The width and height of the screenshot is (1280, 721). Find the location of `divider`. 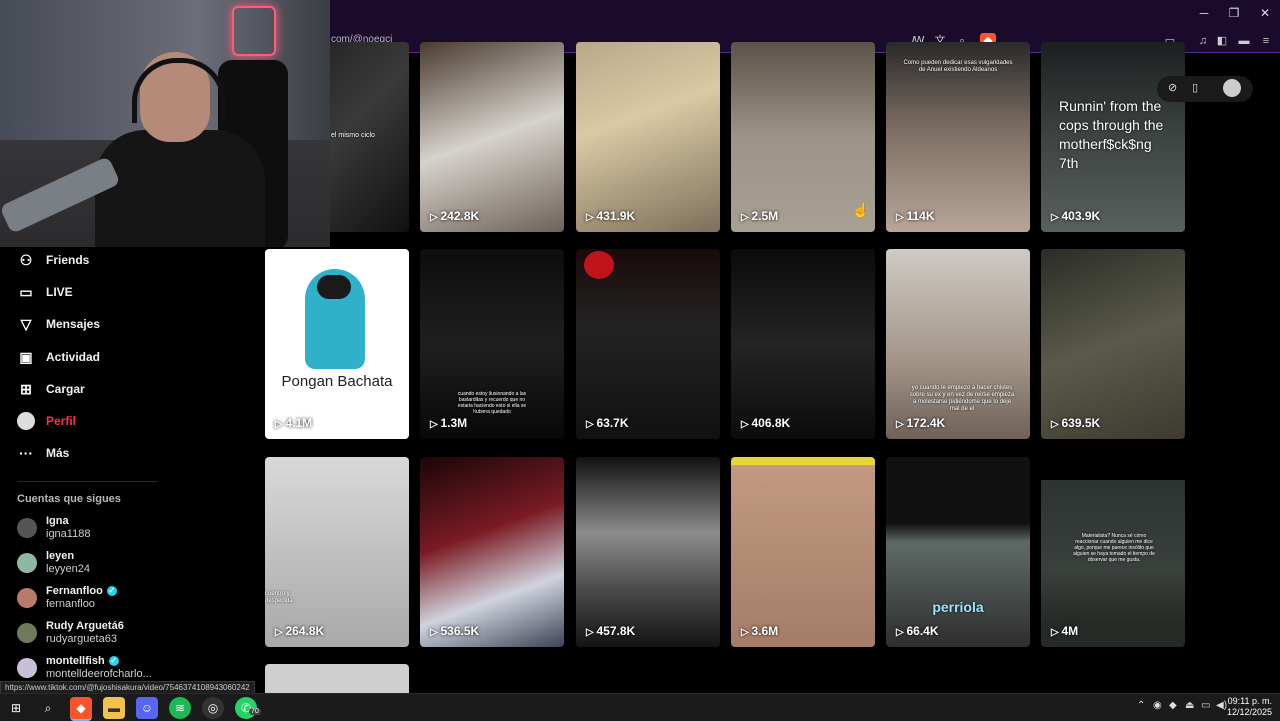

divider is located at coordinates (87, 481).